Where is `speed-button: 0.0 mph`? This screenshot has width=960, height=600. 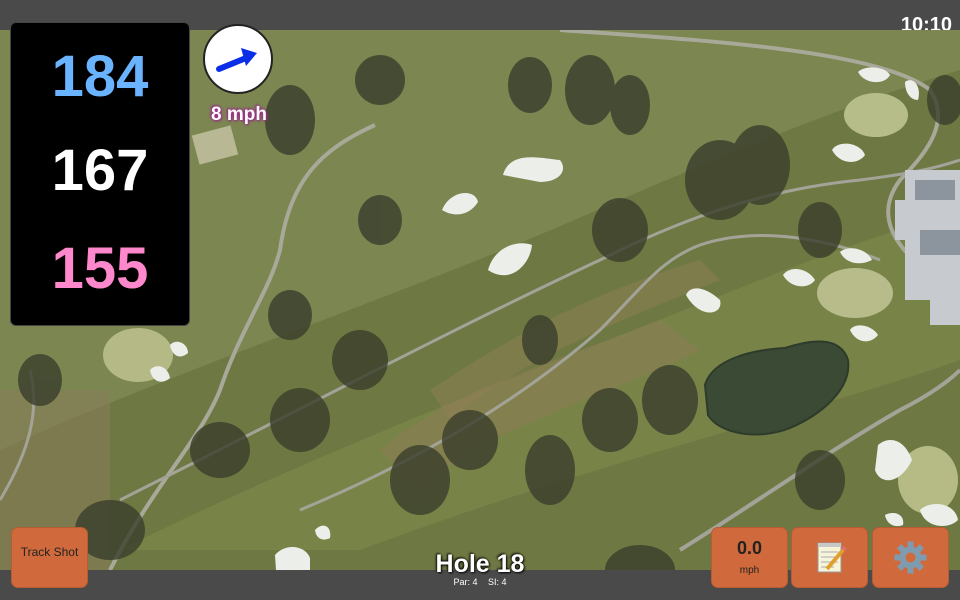 speed-button: 0.0 mph is located at coordinates (749, 557).